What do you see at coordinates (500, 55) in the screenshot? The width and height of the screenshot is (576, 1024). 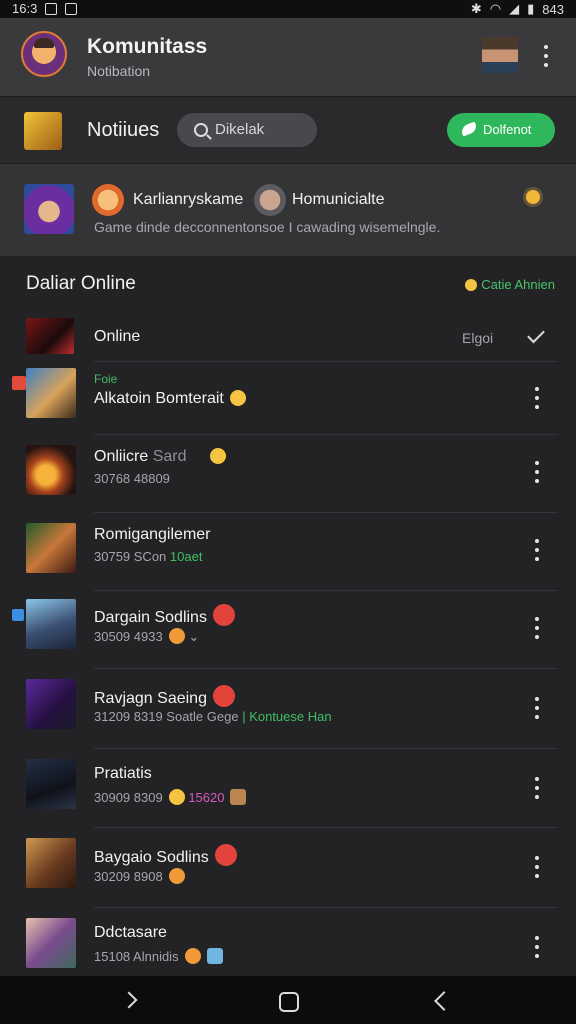 I see `profile-avatar` at bounding box center [500, 55].